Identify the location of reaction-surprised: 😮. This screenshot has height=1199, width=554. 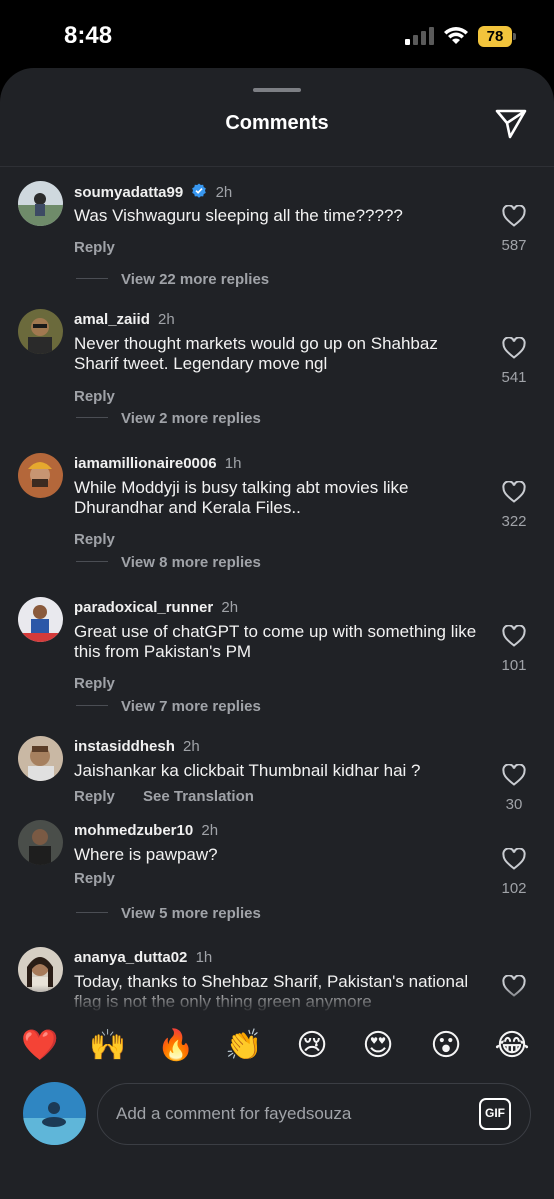
(446, 1046).